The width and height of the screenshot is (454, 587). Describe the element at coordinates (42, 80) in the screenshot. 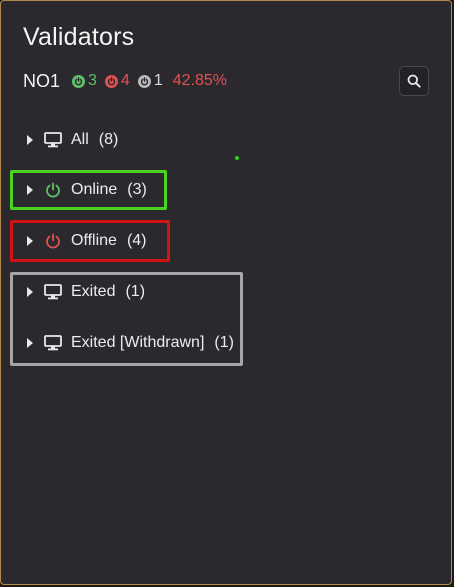

I see `node-name: NO1` at that location.